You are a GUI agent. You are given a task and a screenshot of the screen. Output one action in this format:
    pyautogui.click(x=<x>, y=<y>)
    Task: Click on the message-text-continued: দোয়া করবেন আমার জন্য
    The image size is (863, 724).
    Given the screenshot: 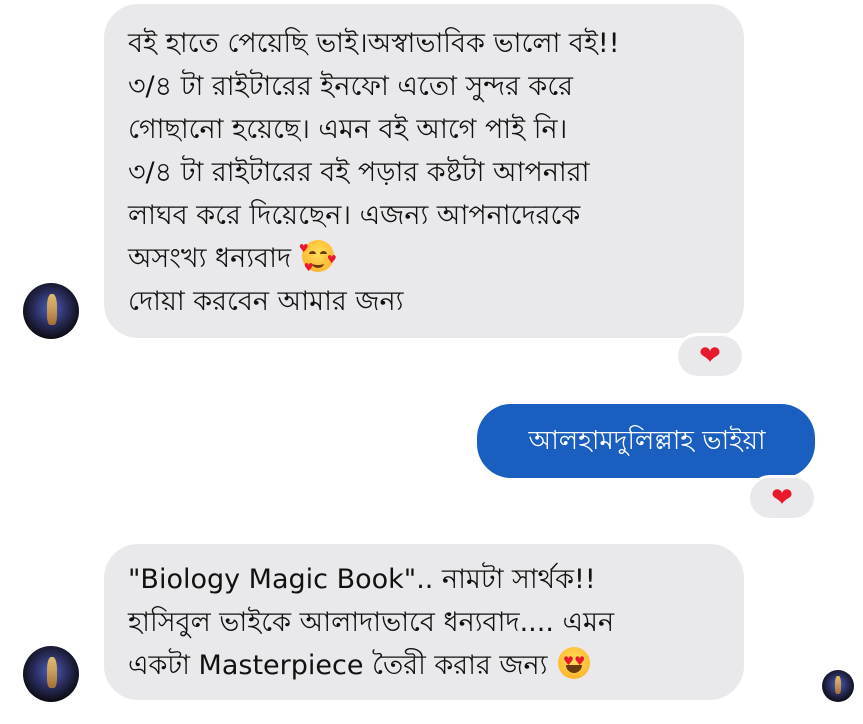 What is the action you would take?
    pyautogui.click(x=266, y=301)
    